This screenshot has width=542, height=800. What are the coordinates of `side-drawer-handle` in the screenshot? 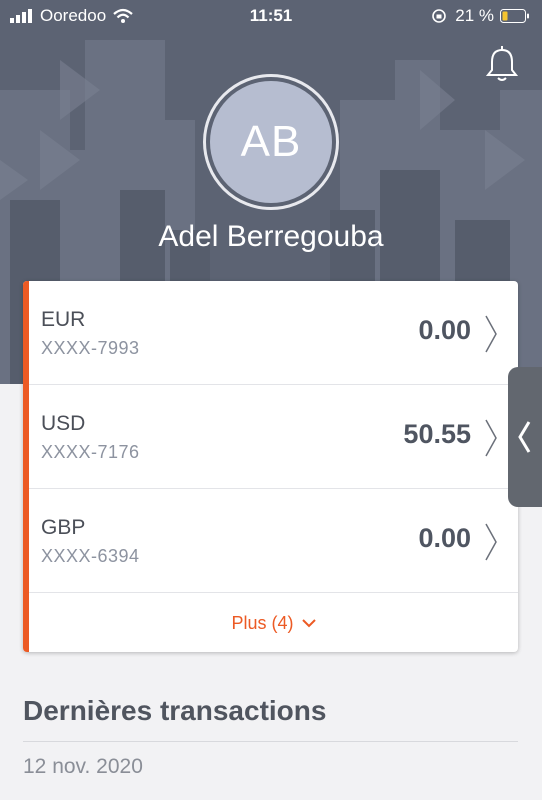 It's located at (525, 437).